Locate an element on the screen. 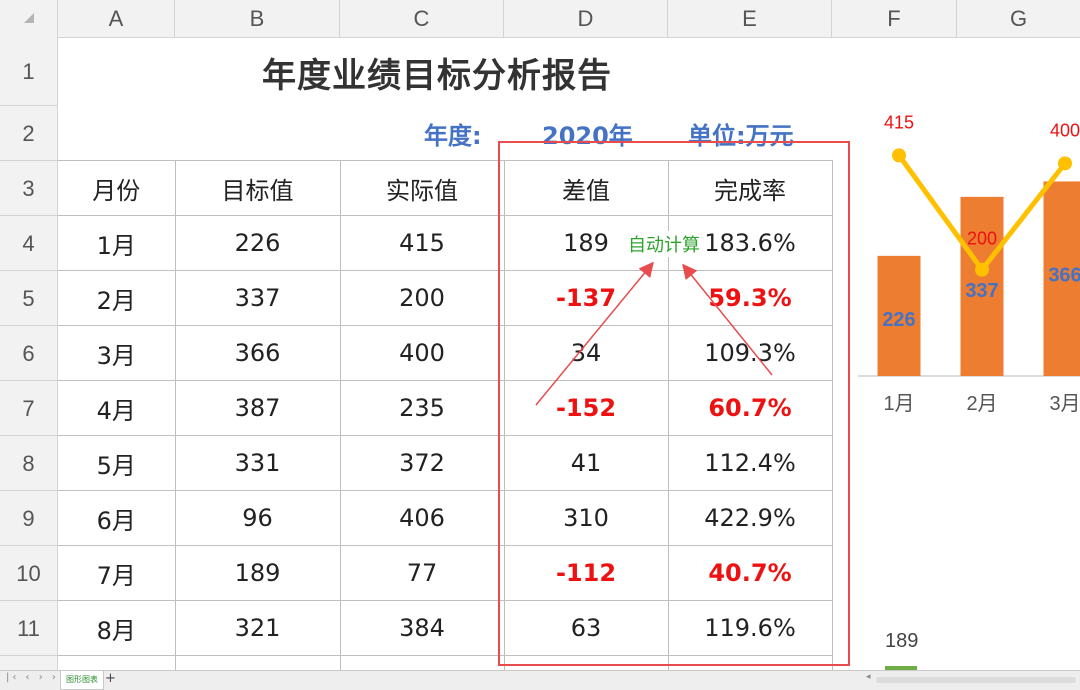 Image resolution: width=1080 pixels, height=690 pixels. arrow-to-diff is located at coordinates (594, 333).